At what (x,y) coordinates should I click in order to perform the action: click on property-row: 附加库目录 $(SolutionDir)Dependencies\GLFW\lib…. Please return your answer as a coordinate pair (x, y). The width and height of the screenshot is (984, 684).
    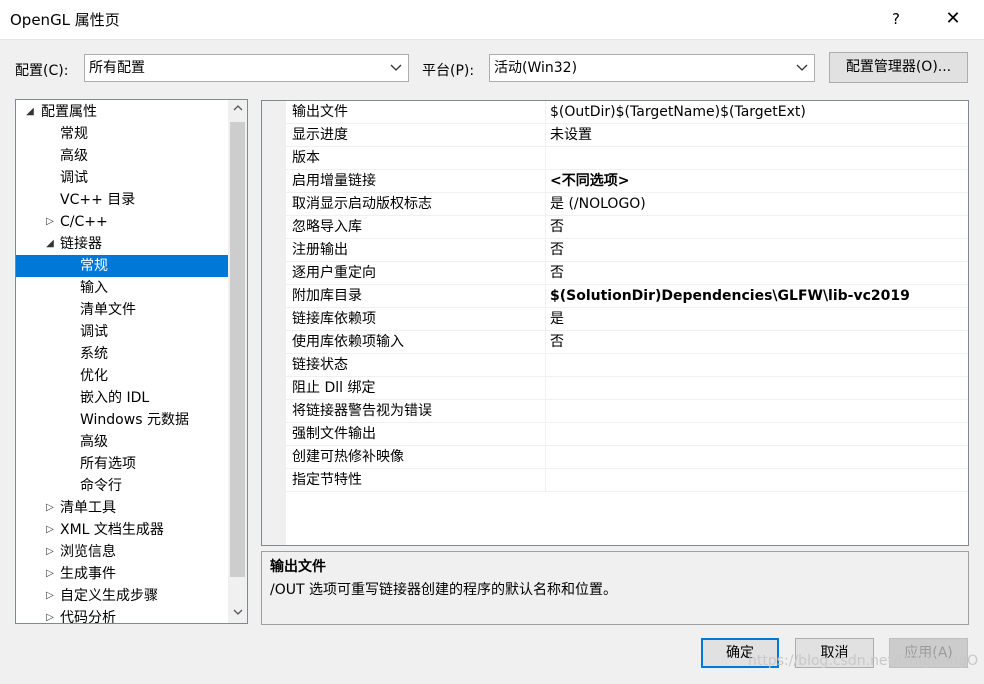
    Looking at the image, I should click on (627, 296).